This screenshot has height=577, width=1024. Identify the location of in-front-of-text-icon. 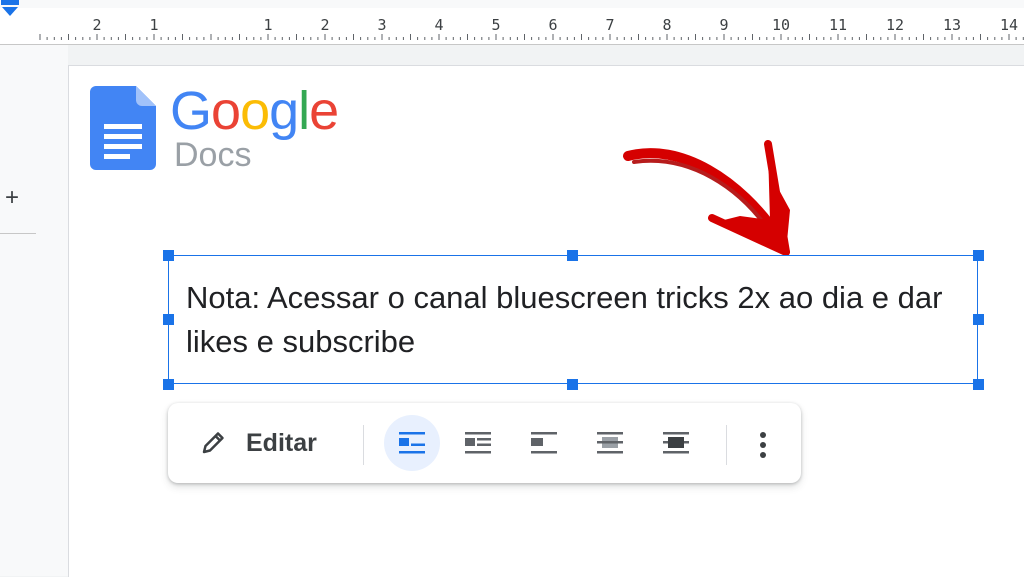
(676, 443).